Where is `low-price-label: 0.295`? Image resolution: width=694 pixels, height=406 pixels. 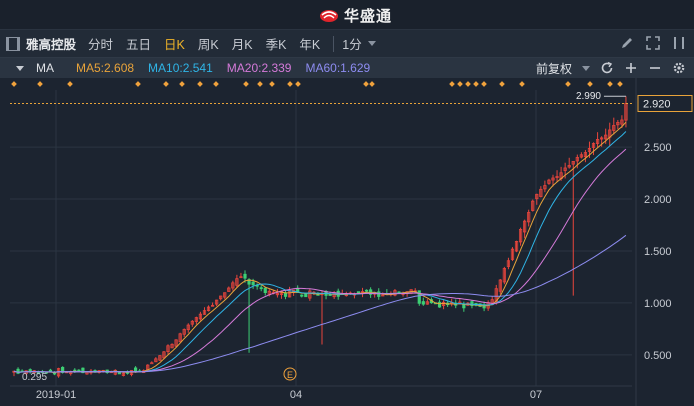
low-price-label: 0.295 is located at coordinates (34, 377).